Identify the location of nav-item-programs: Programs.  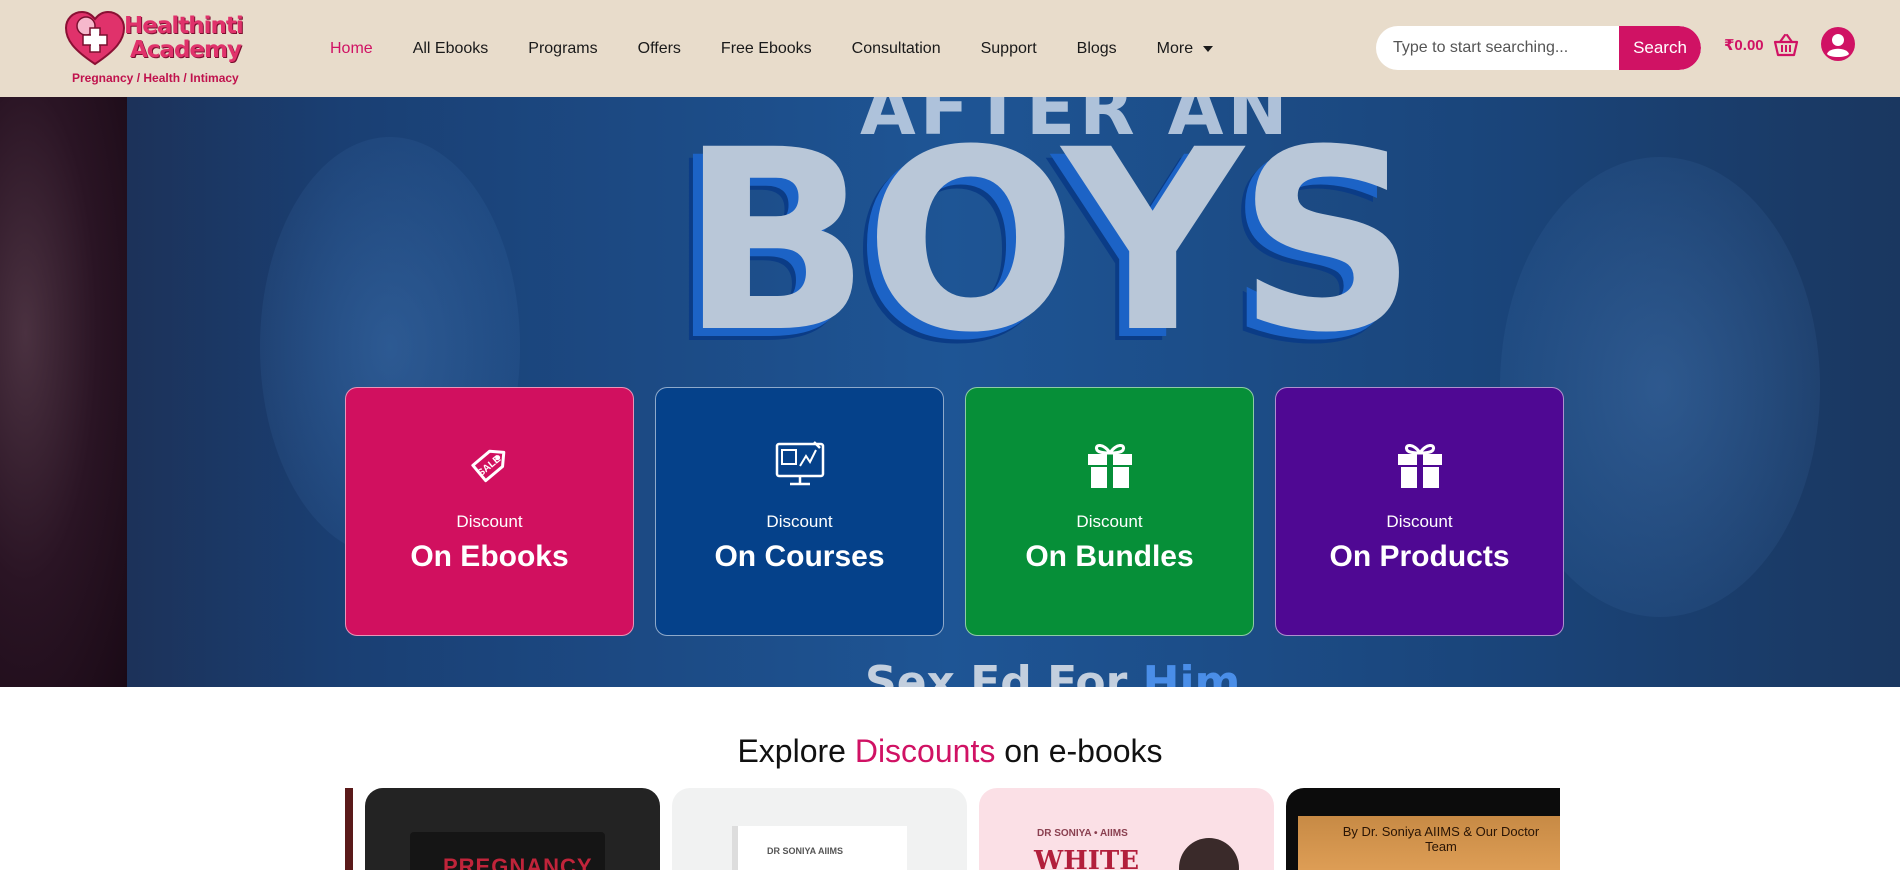
(562, 49).